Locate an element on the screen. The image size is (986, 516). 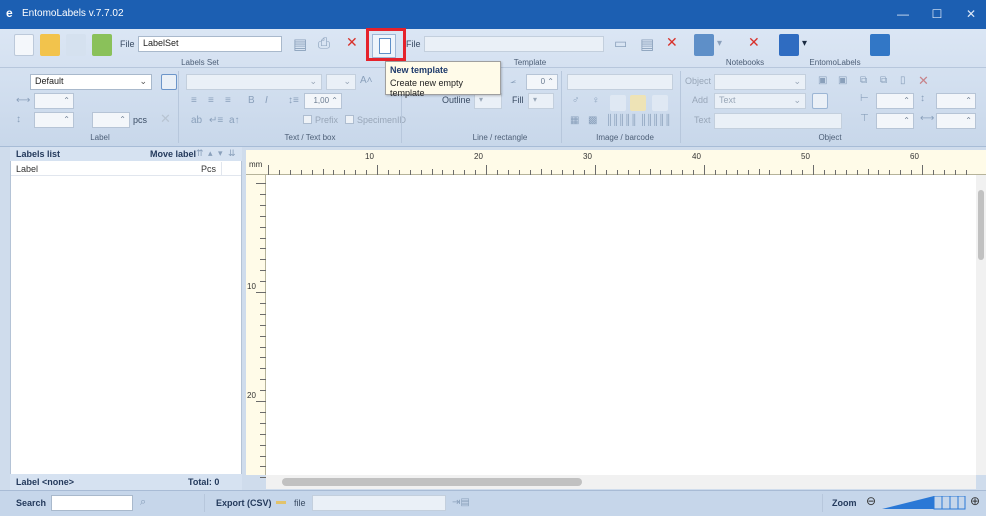
object-width-icon: ⟷ is located at coordinates (927, 118).